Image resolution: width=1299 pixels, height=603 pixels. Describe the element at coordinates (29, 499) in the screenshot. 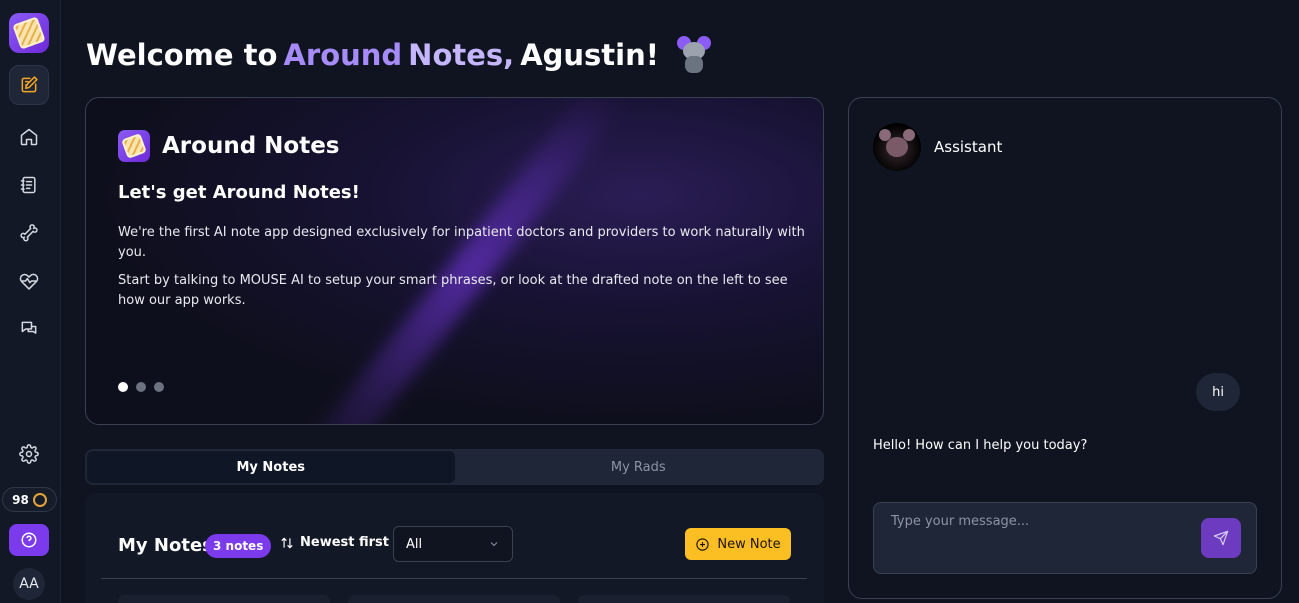

I see `credits-badge: 98` at that location.